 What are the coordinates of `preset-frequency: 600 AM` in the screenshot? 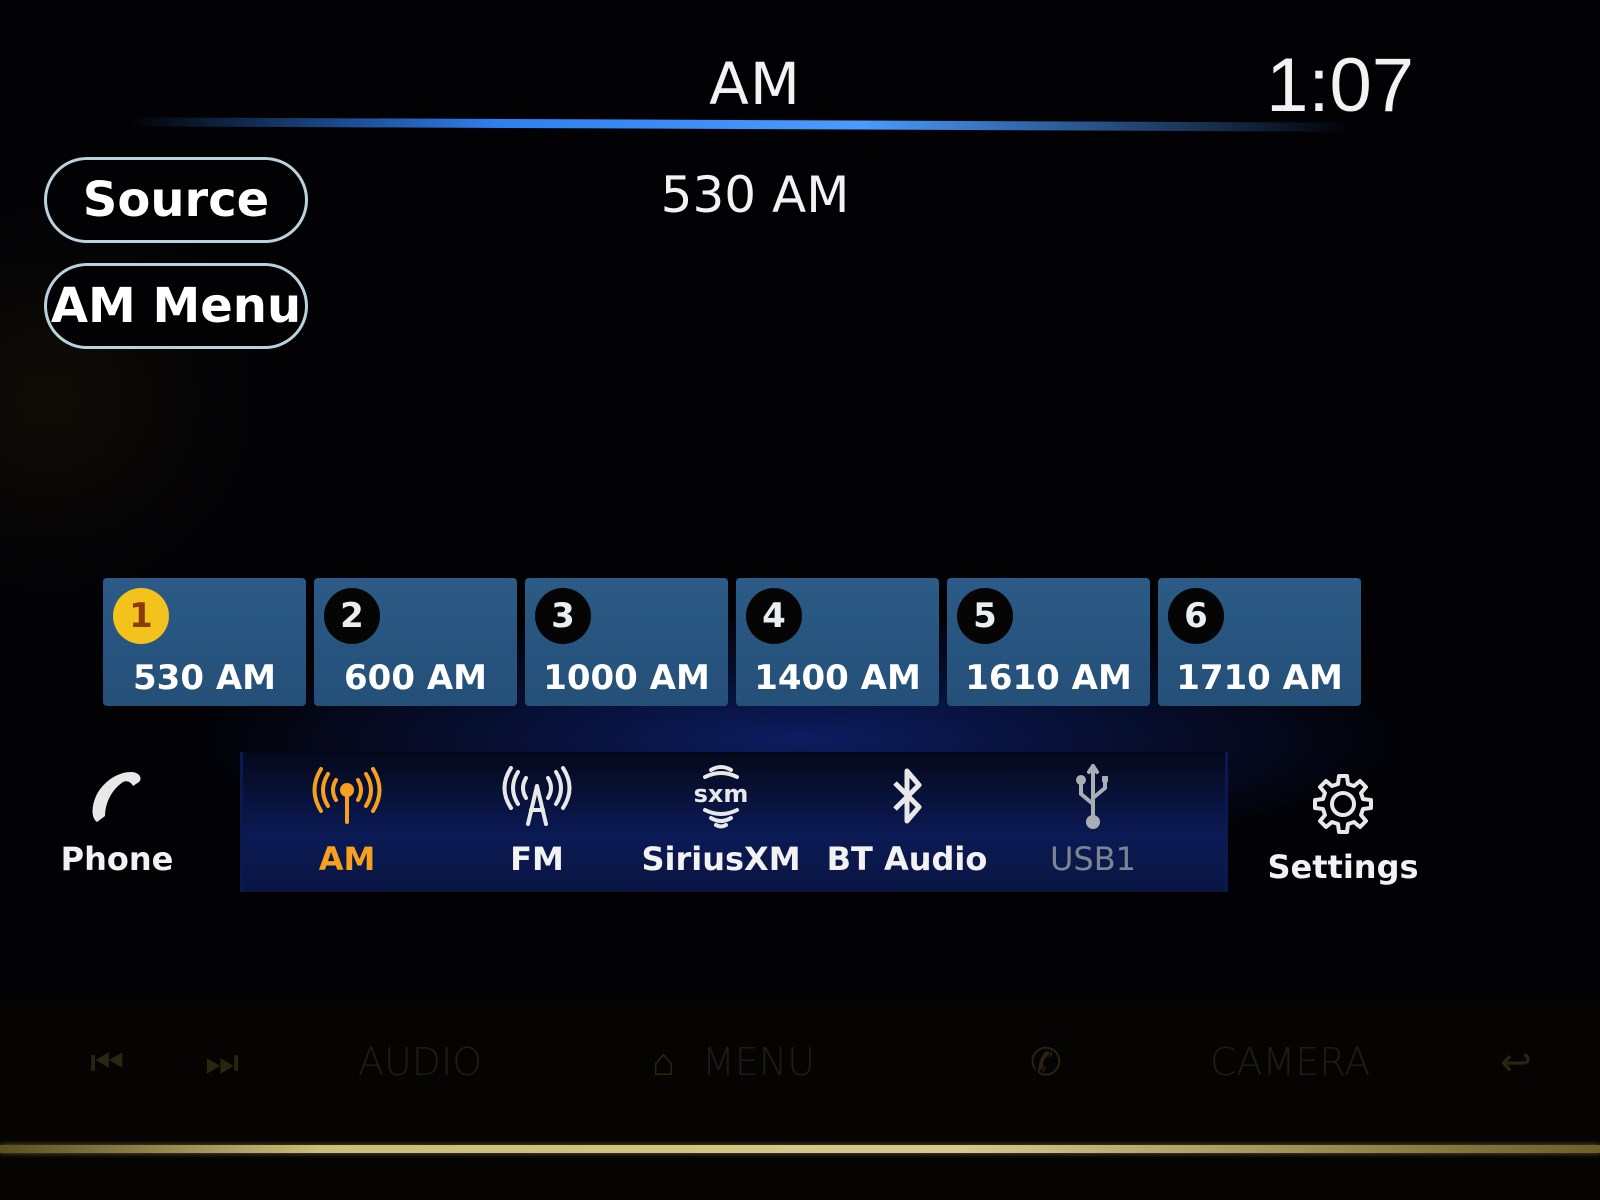 It's located at (415, 678).